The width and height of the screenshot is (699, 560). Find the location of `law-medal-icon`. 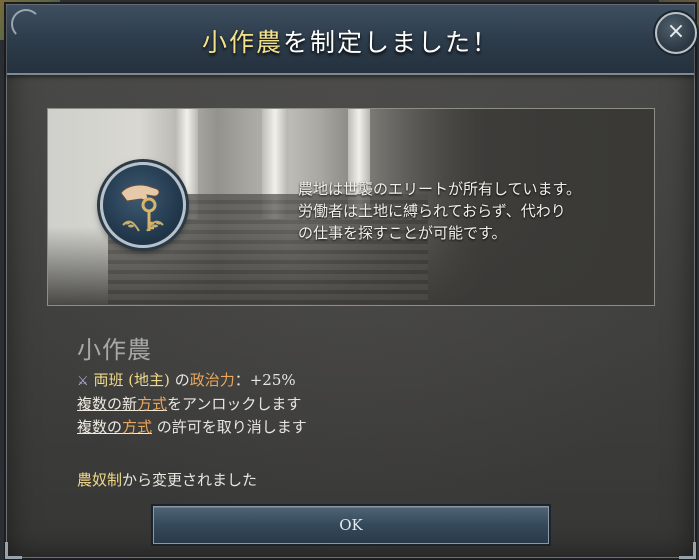

law-medal-icon is located at coordinates (143, 205).